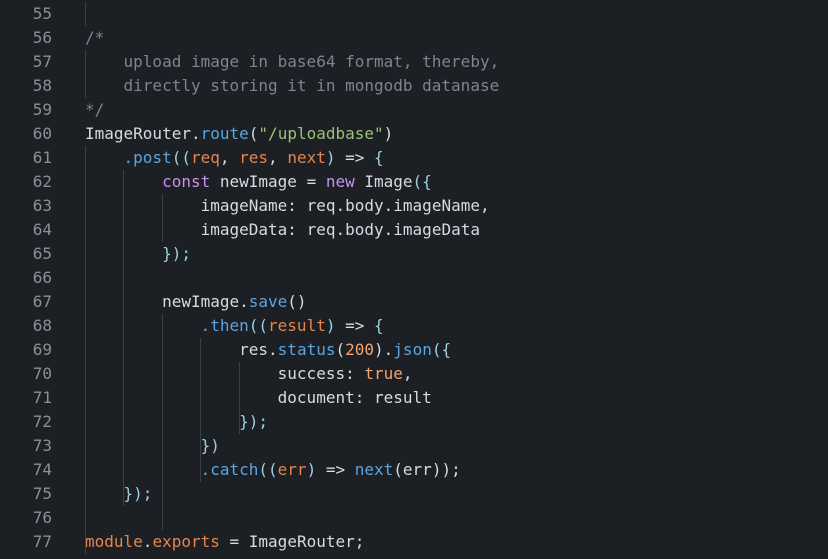  Describe the element at coordinates (42, 277) in the screenshot. I see `line-number: 66` at that location.